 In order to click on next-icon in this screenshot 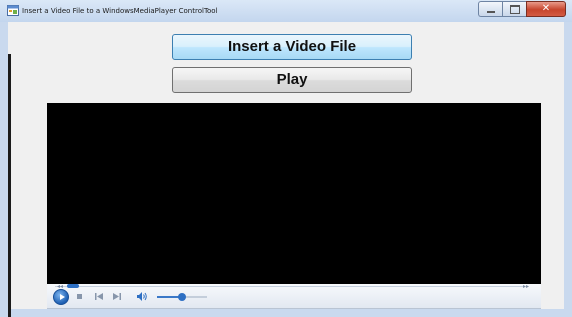, I will do `click(117, 296)`.